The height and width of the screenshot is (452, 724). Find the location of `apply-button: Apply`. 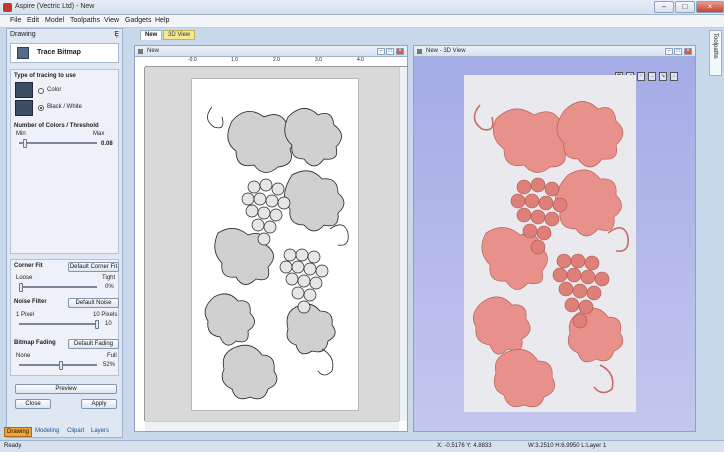

apply-button: Apply is located at coordinates (99, 404).